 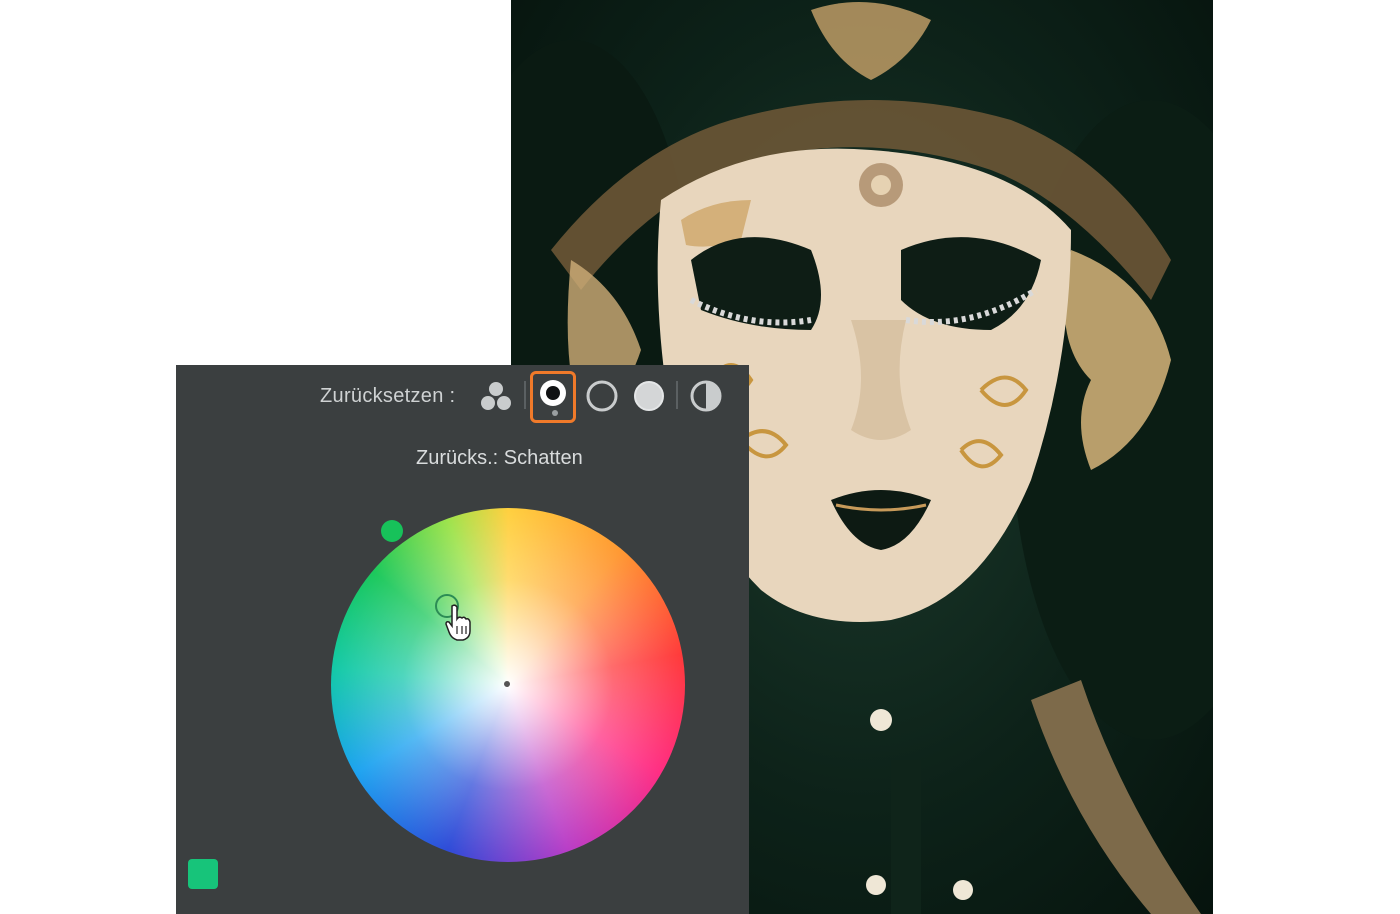 What do you see at coordinates (458, 622) in the screenshot?
I see `hand-pointer-icon` at bounding box center [458, 622].